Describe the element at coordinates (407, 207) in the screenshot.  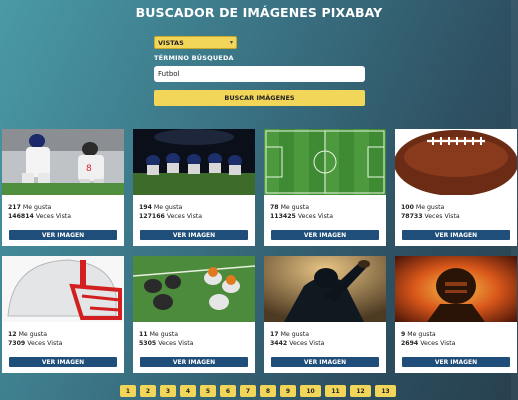
I see `likes-count: 100` at that location.